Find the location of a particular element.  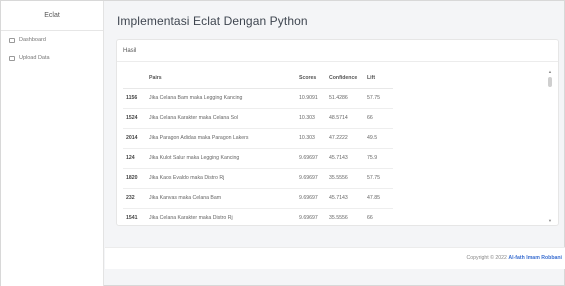

cell-lift: 49.5 is located at coordinates (380, 138).